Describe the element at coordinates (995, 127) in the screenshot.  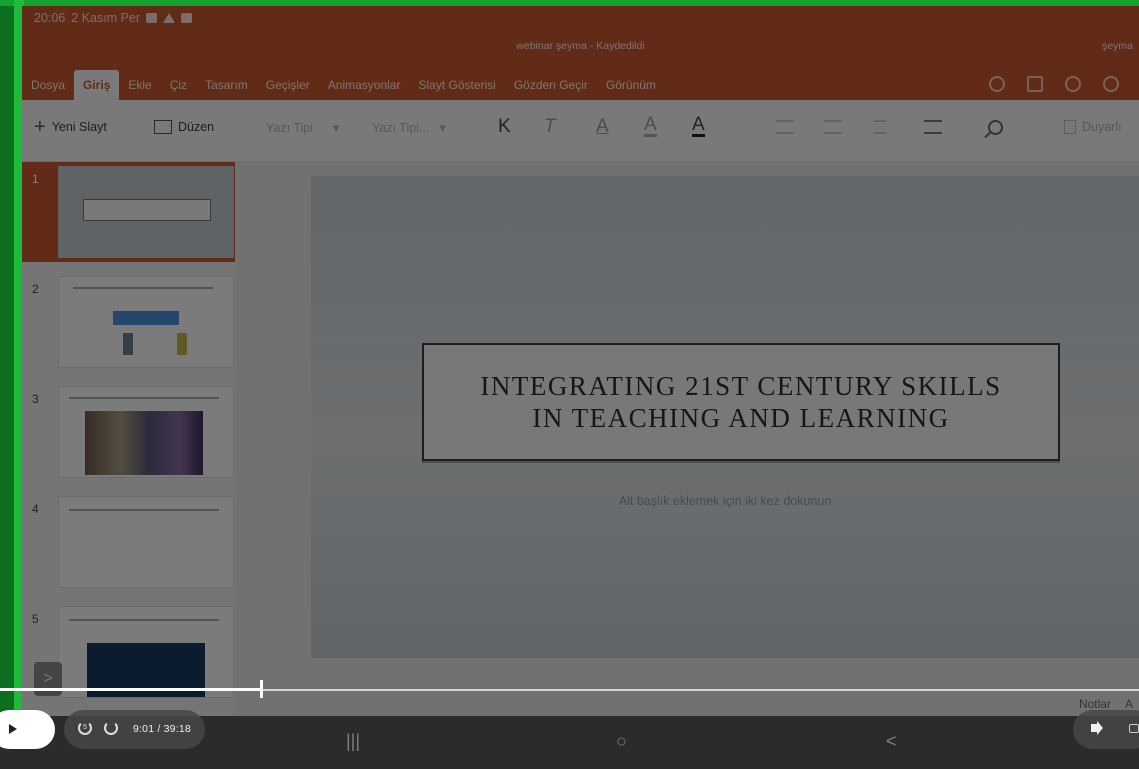
I see `search-icon` at that location.